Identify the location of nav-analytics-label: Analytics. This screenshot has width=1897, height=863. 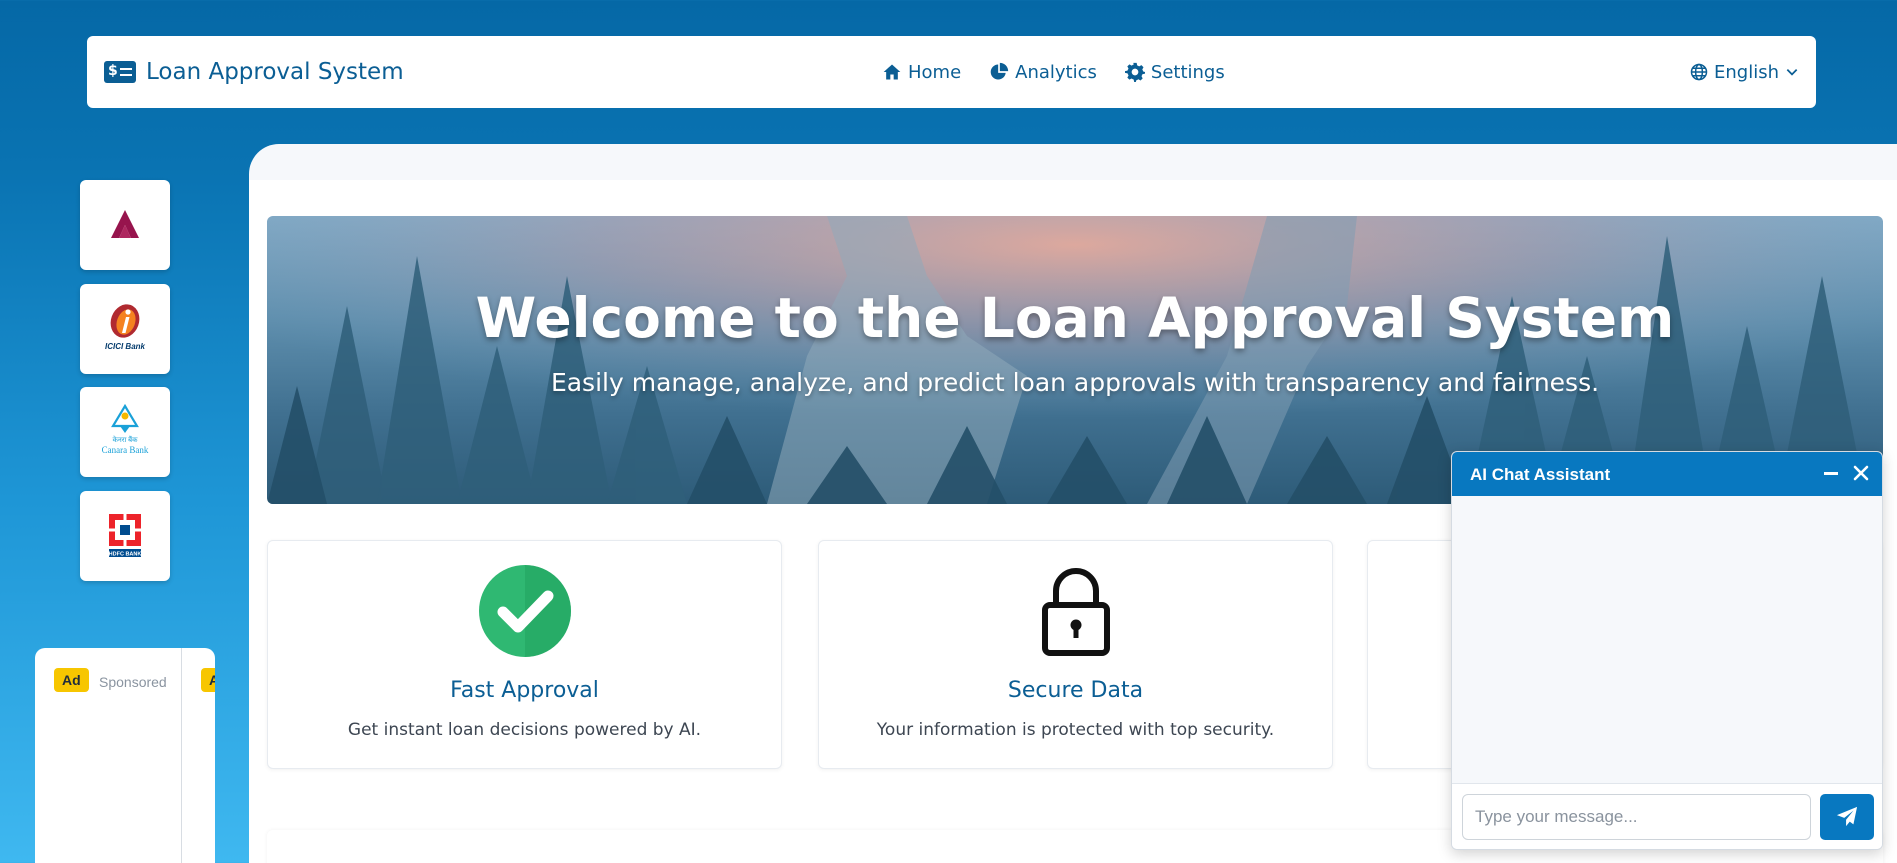
(1056, 72).